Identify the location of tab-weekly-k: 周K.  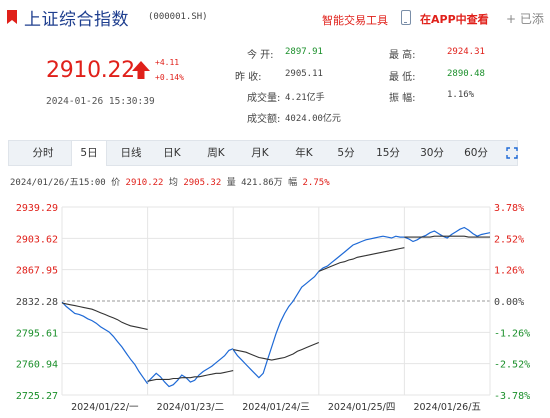
(216, 153).